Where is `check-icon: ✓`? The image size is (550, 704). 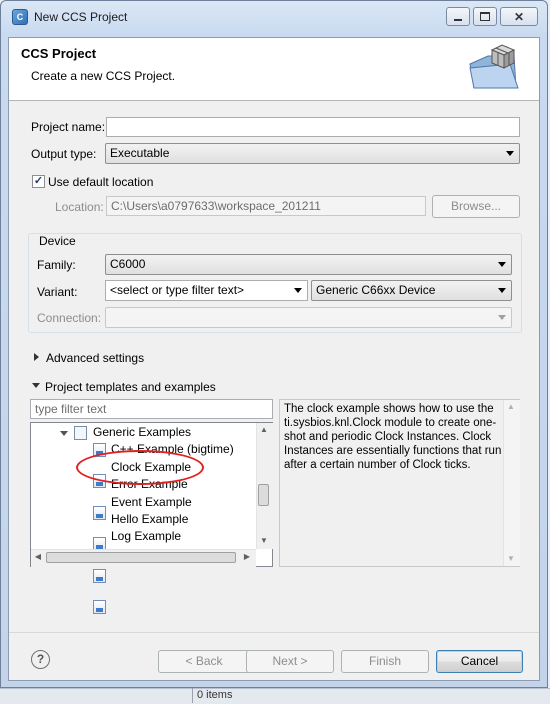
check-icon: ✓ is located at coordinates (38, 181).